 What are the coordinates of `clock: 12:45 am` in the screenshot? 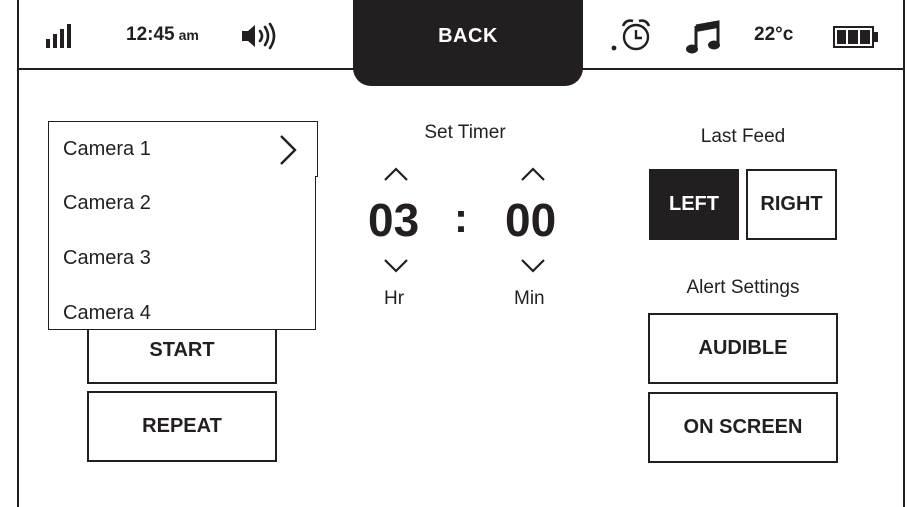 It's located at (162, 35).